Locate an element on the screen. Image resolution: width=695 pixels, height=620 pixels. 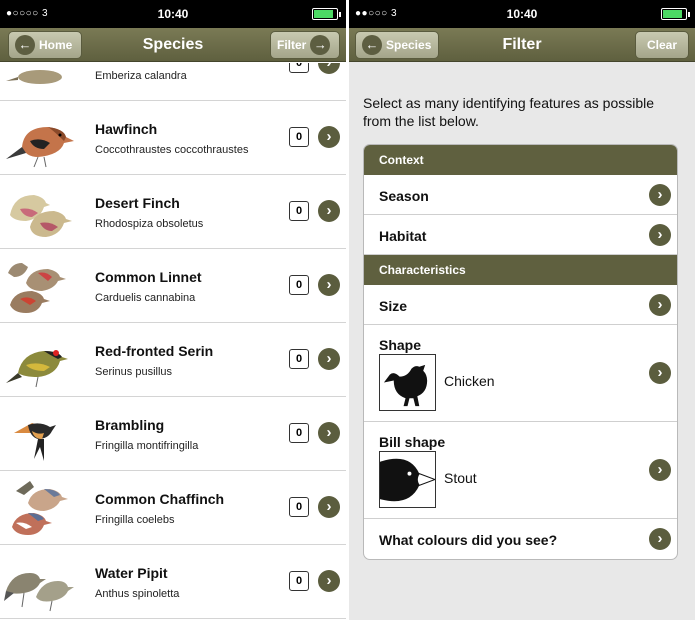
species-name: Common Linnet is located at coordinates (148, 277).